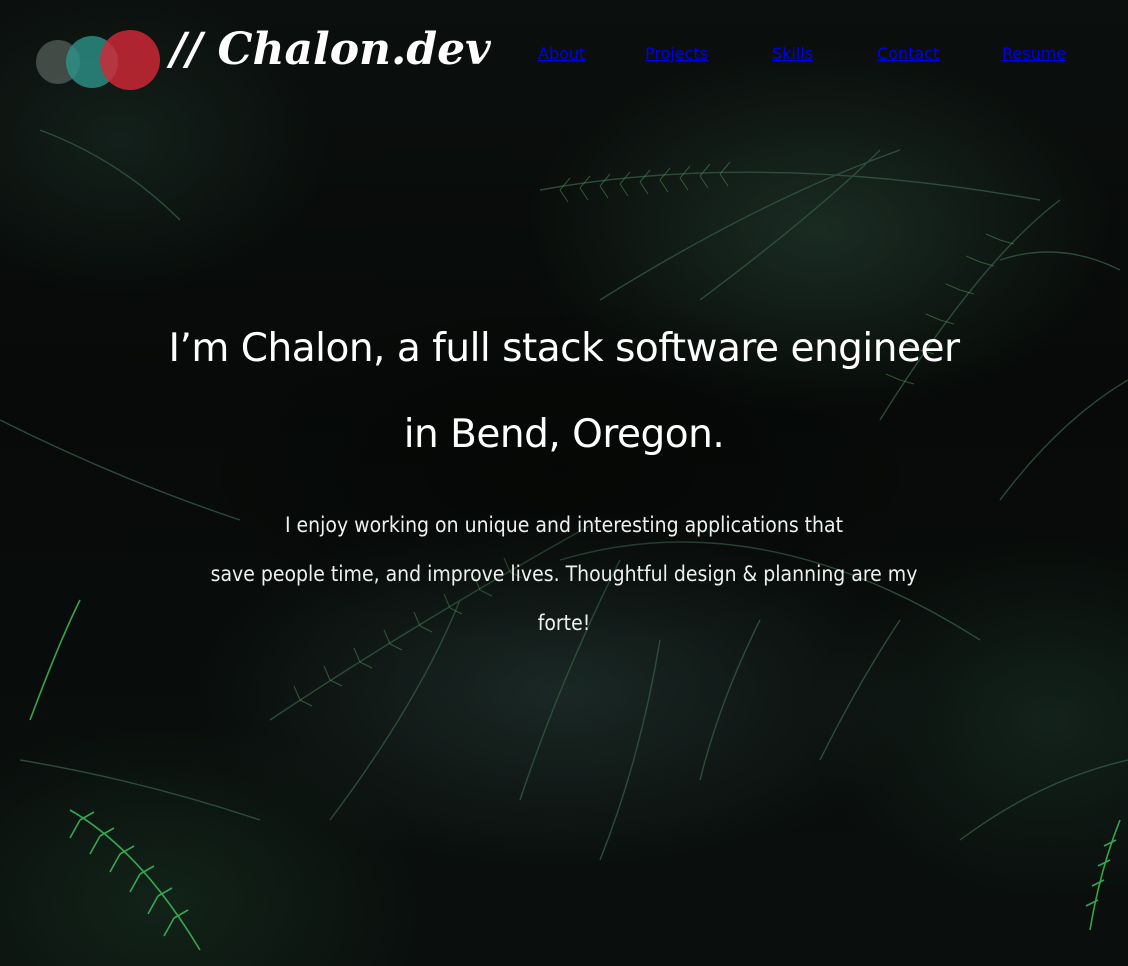  I want to click on nav-link-skills: Skills, so click(792, 62).